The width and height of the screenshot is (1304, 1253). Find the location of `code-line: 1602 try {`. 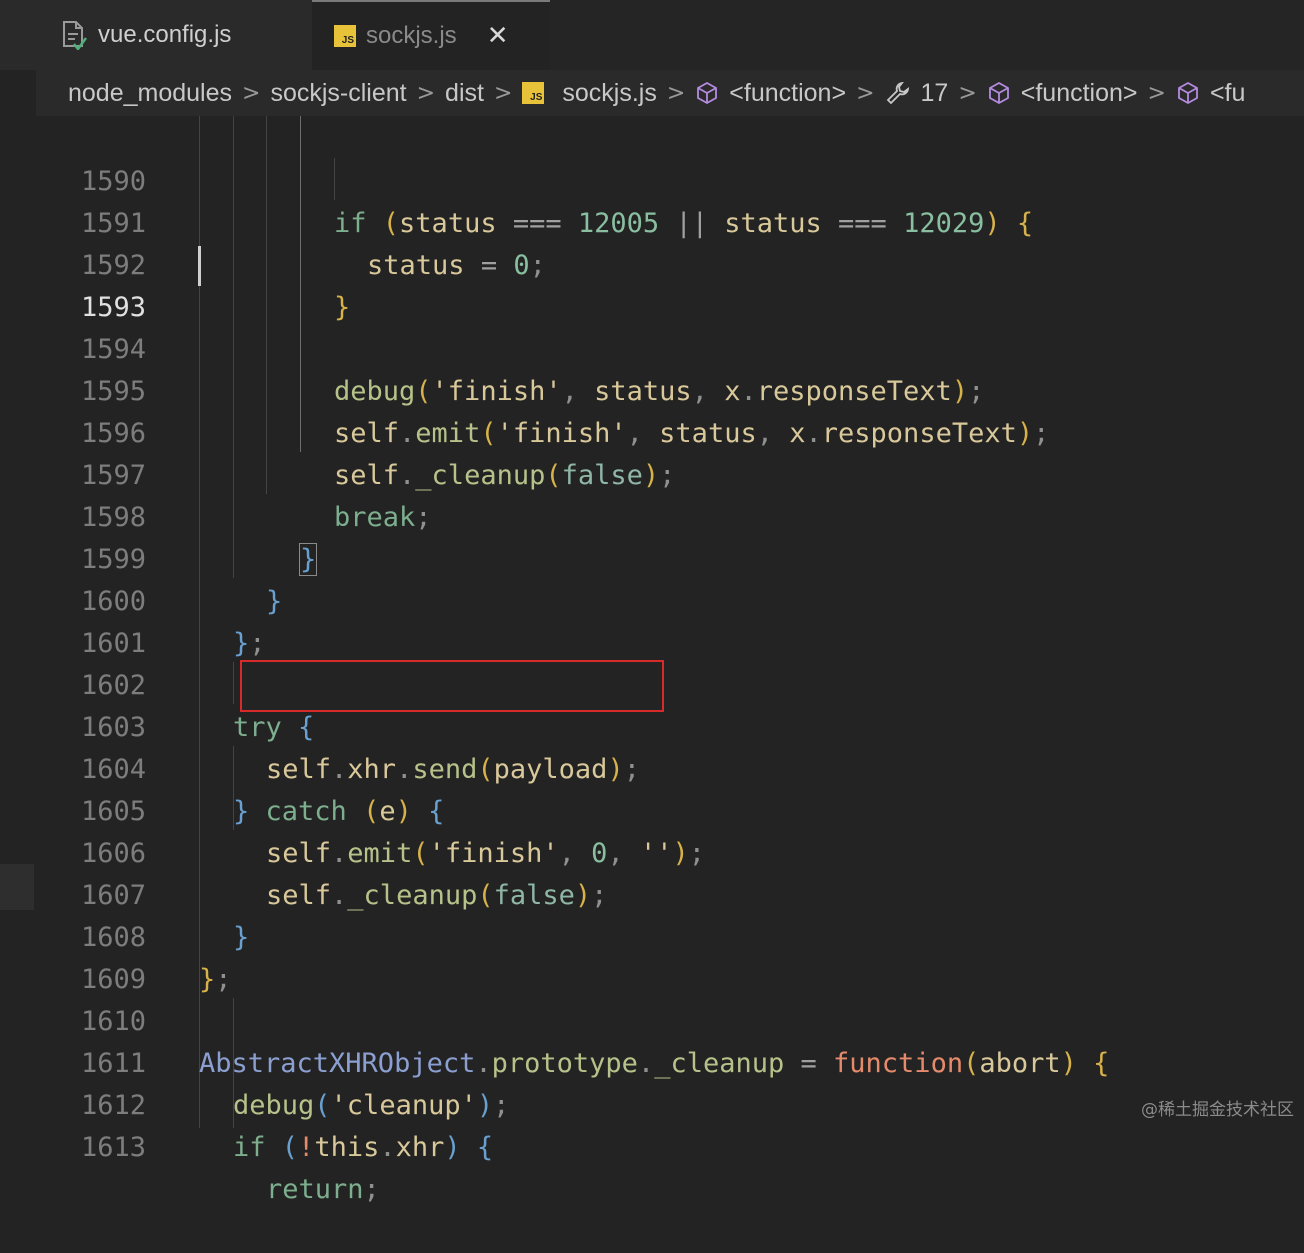

code-line: 1602 try { is located at coordinates (652, 683).